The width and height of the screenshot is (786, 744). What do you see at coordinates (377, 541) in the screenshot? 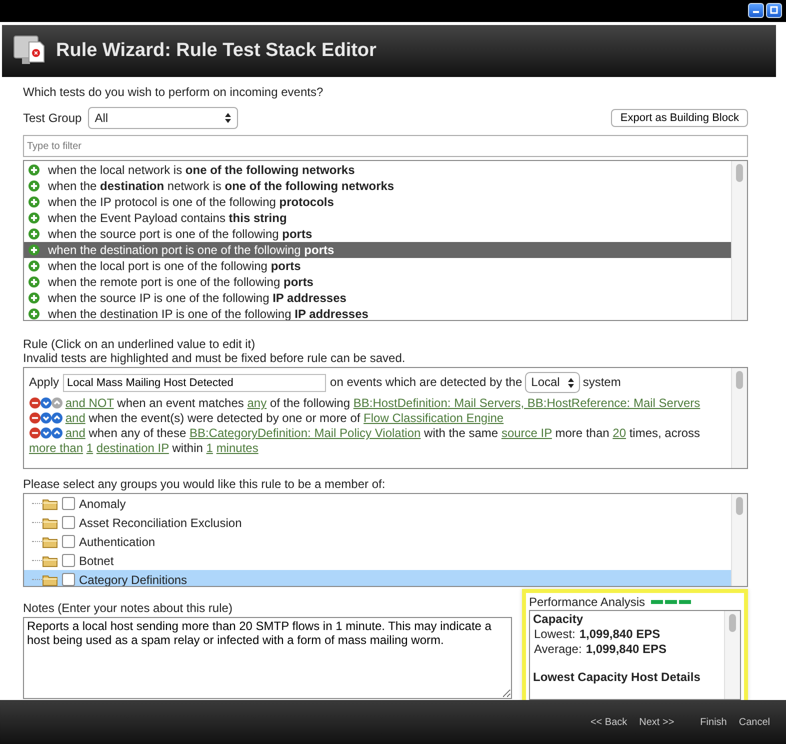
I see `group-item: Authentication` at bounding box center [377, 541].